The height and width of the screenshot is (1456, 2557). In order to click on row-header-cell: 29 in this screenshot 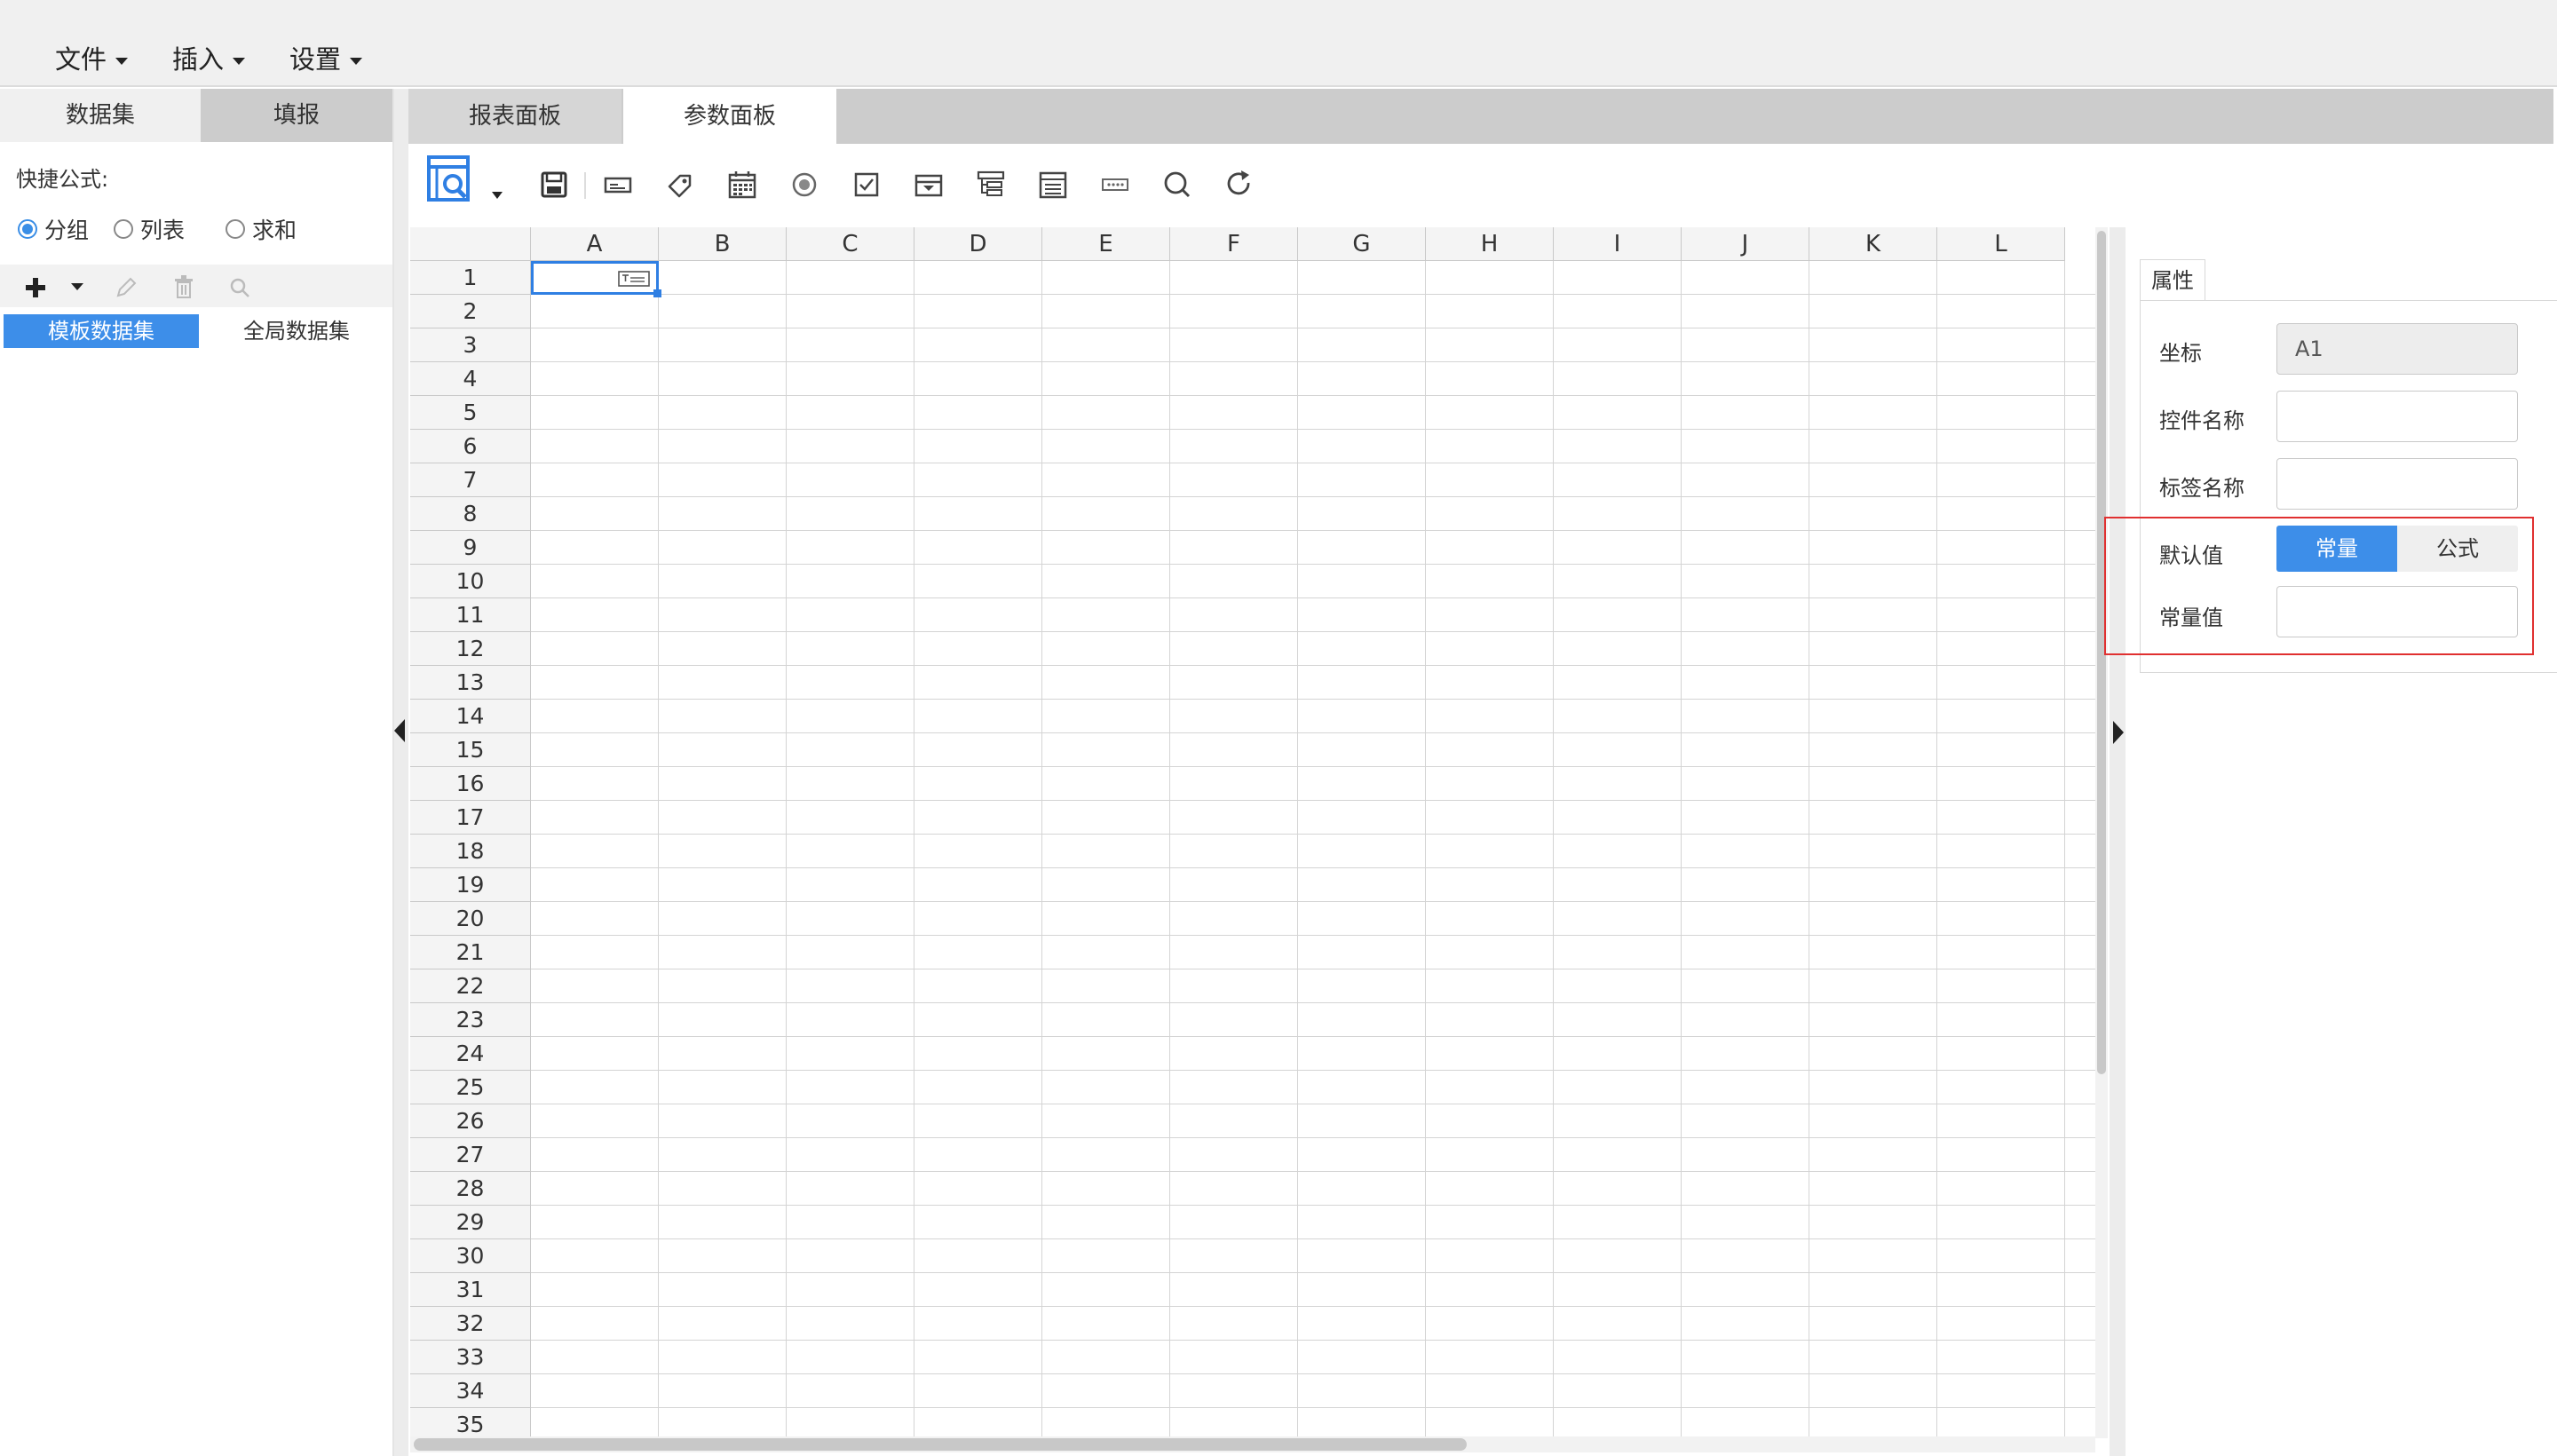, I will do `click(470, 1222)`.